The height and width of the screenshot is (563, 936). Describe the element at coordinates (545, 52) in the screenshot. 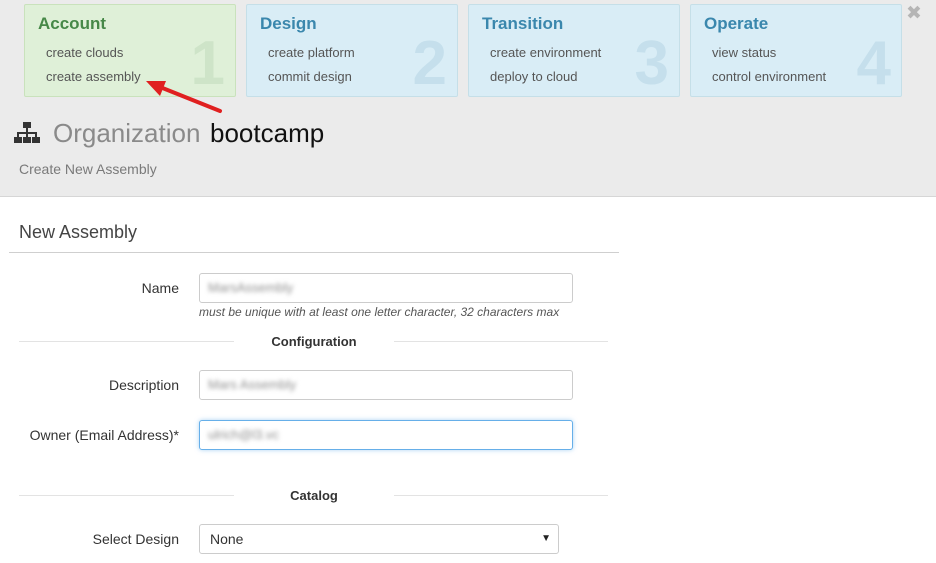

I see `create-environment-link: create environment` at that location.